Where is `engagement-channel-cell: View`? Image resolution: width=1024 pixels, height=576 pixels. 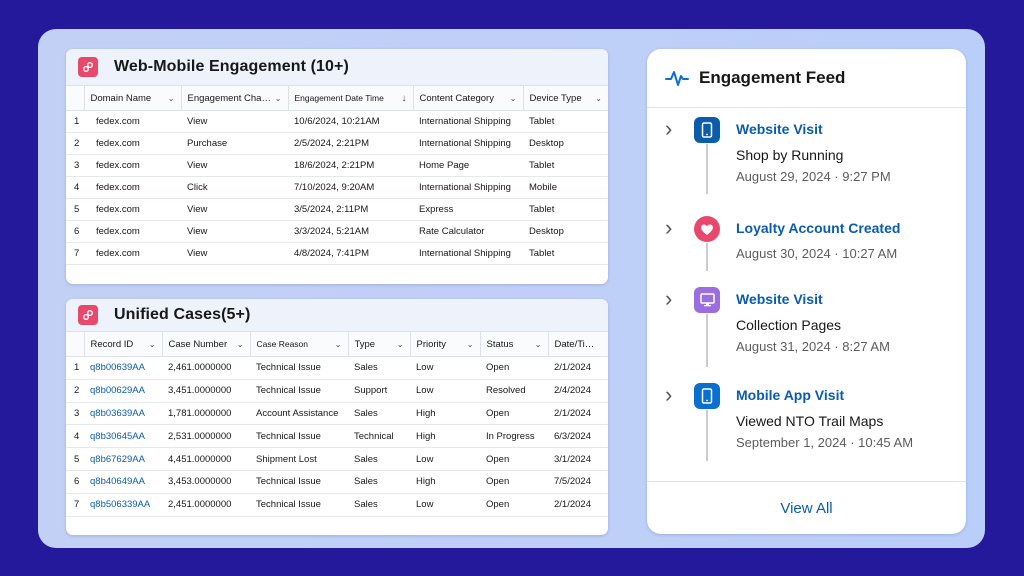 engagement-channel-cell: View is located at coordinates (234, 209).